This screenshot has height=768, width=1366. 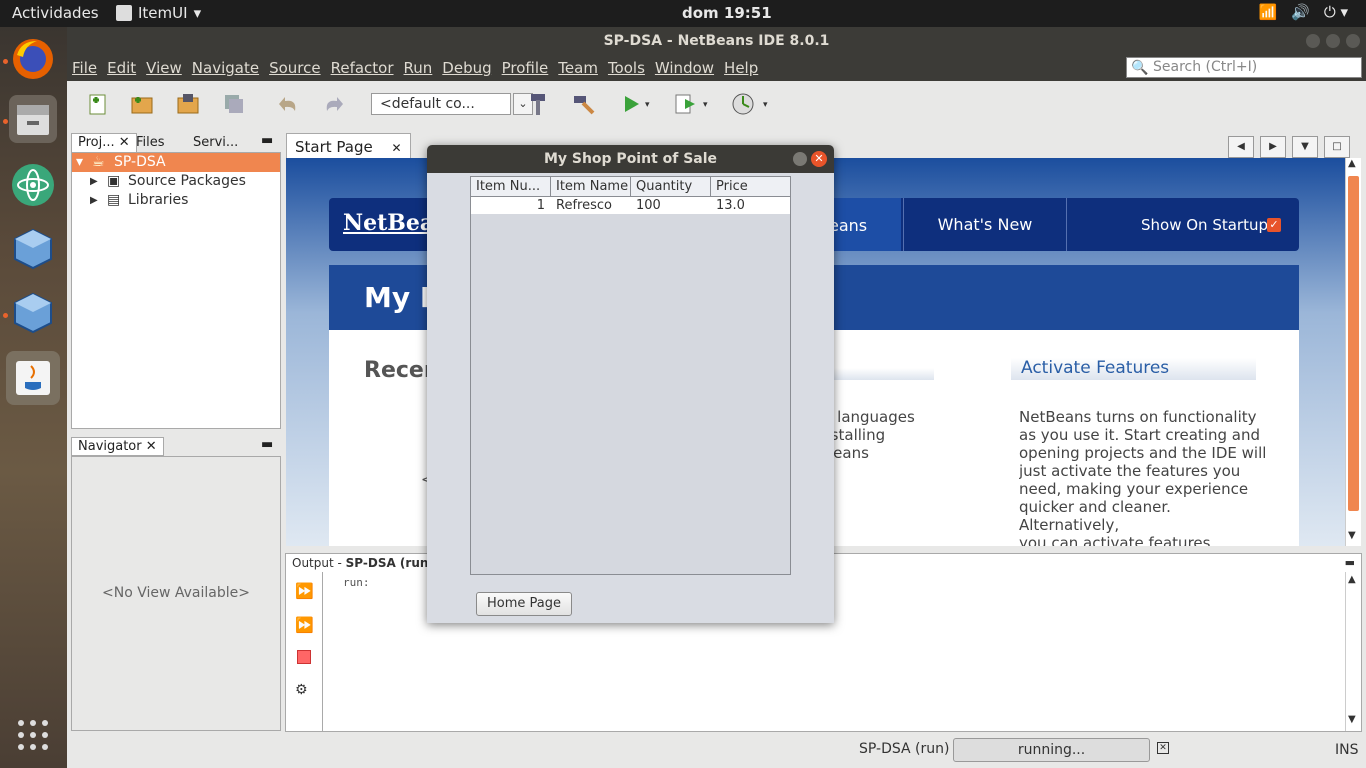 What do you see at coordinates (33, 249) in the screenshot?
I see `virtualbox-icon` at bounding box center [33, 249].